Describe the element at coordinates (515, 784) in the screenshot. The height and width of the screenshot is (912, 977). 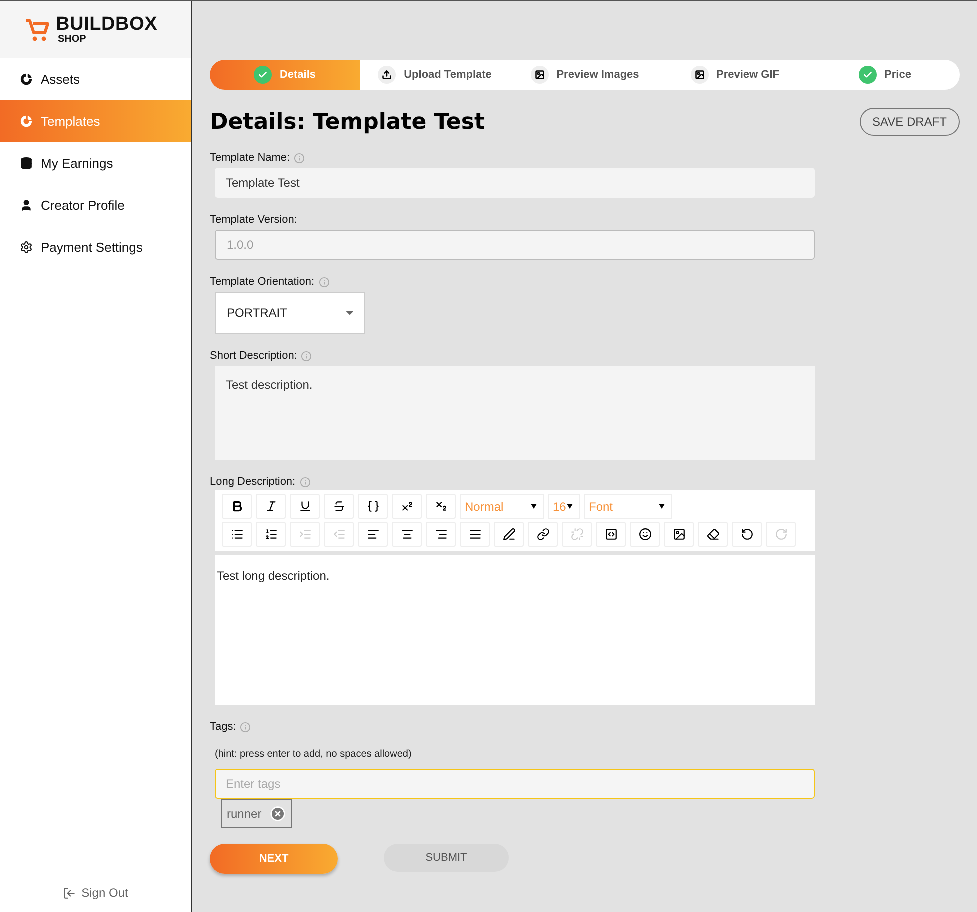
I see `tags-field: Enter tags` at that location.